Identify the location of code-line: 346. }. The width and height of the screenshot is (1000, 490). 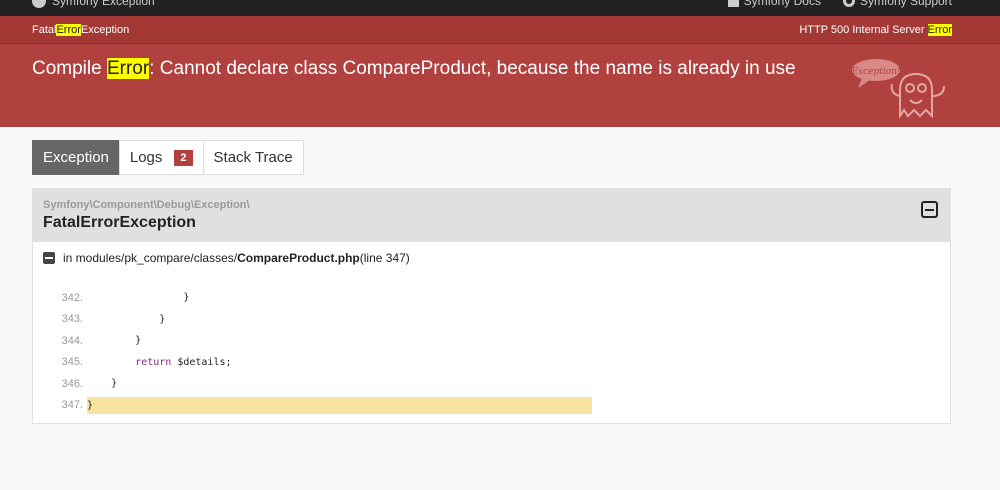
(89, 384).